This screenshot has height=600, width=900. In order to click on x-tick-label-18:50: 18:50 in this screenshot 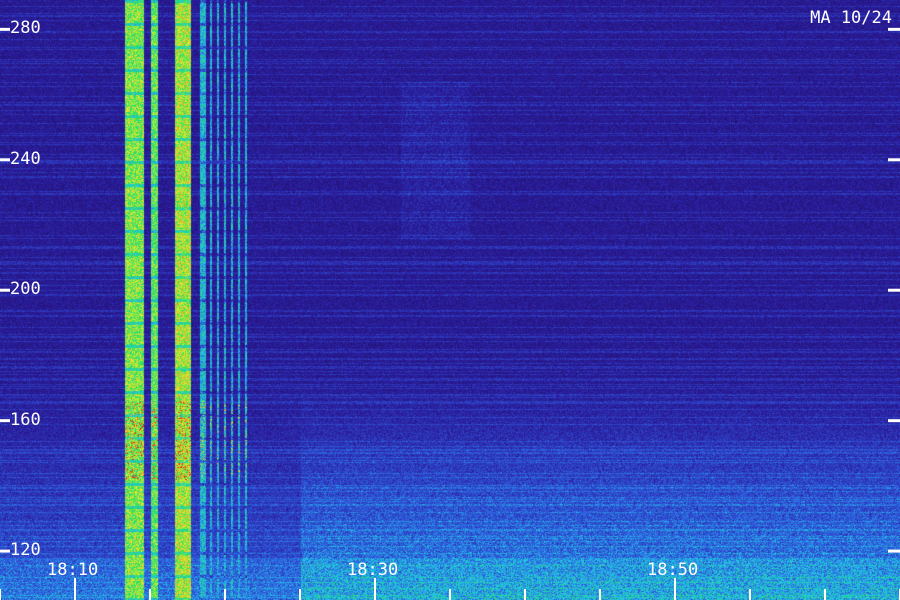, I will do `click(673, 570)`.